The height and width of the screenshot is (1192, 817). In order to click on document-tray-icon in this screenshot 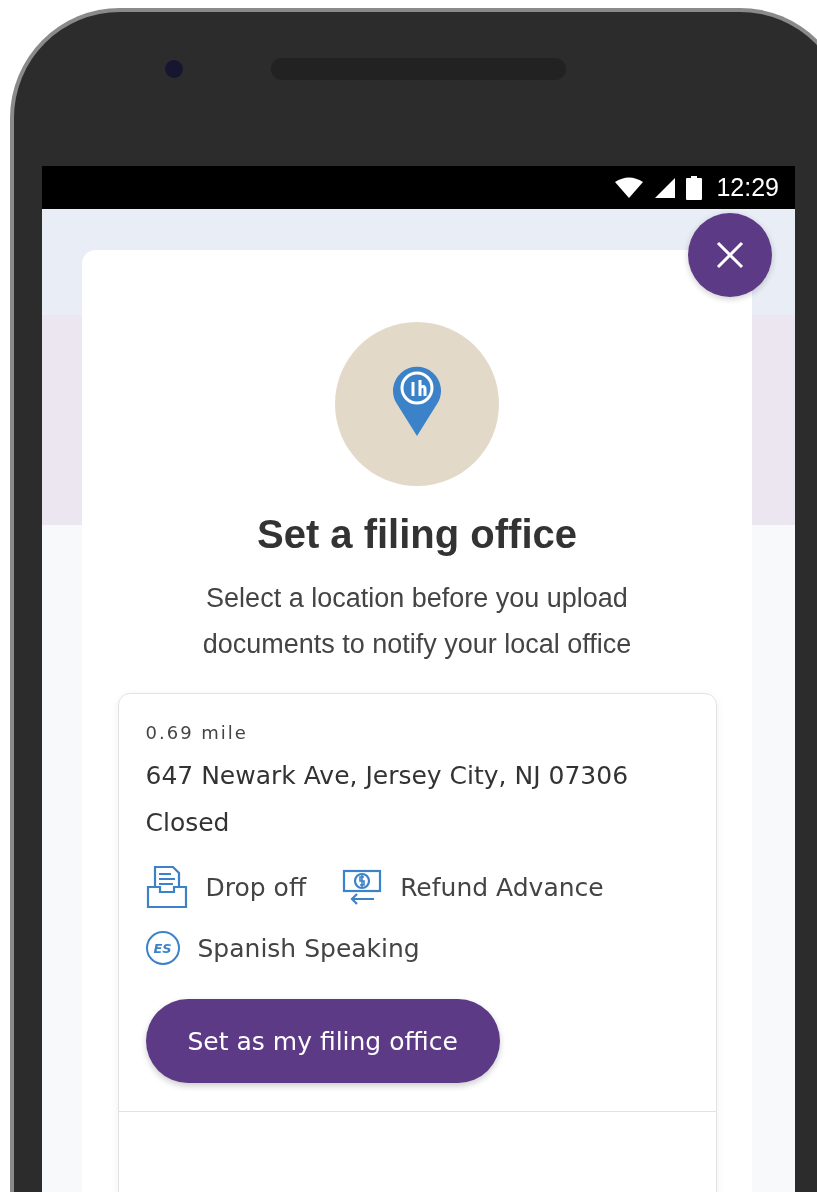, I will do `click(166, 887)`.